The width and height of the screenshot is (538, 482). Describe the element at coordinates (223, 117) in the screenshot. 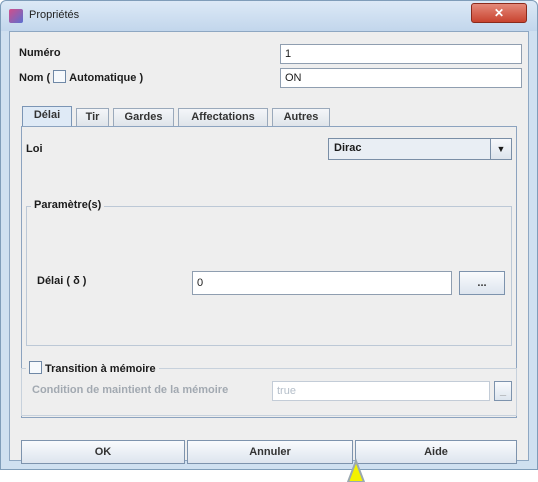

I see `tab-affectations: Affectations` at that location.